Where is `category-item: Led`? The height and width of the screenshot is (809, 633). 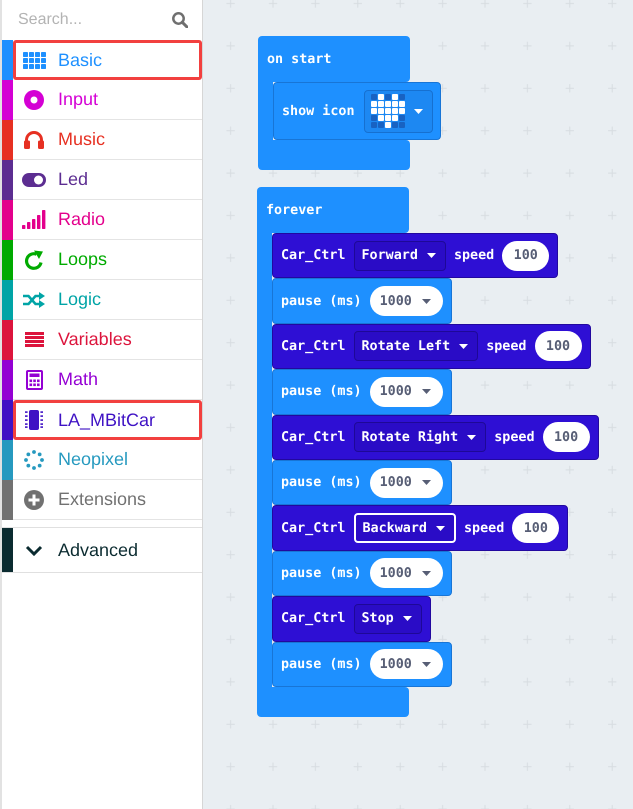
category-item: Led is located at coordinates (107, 180).